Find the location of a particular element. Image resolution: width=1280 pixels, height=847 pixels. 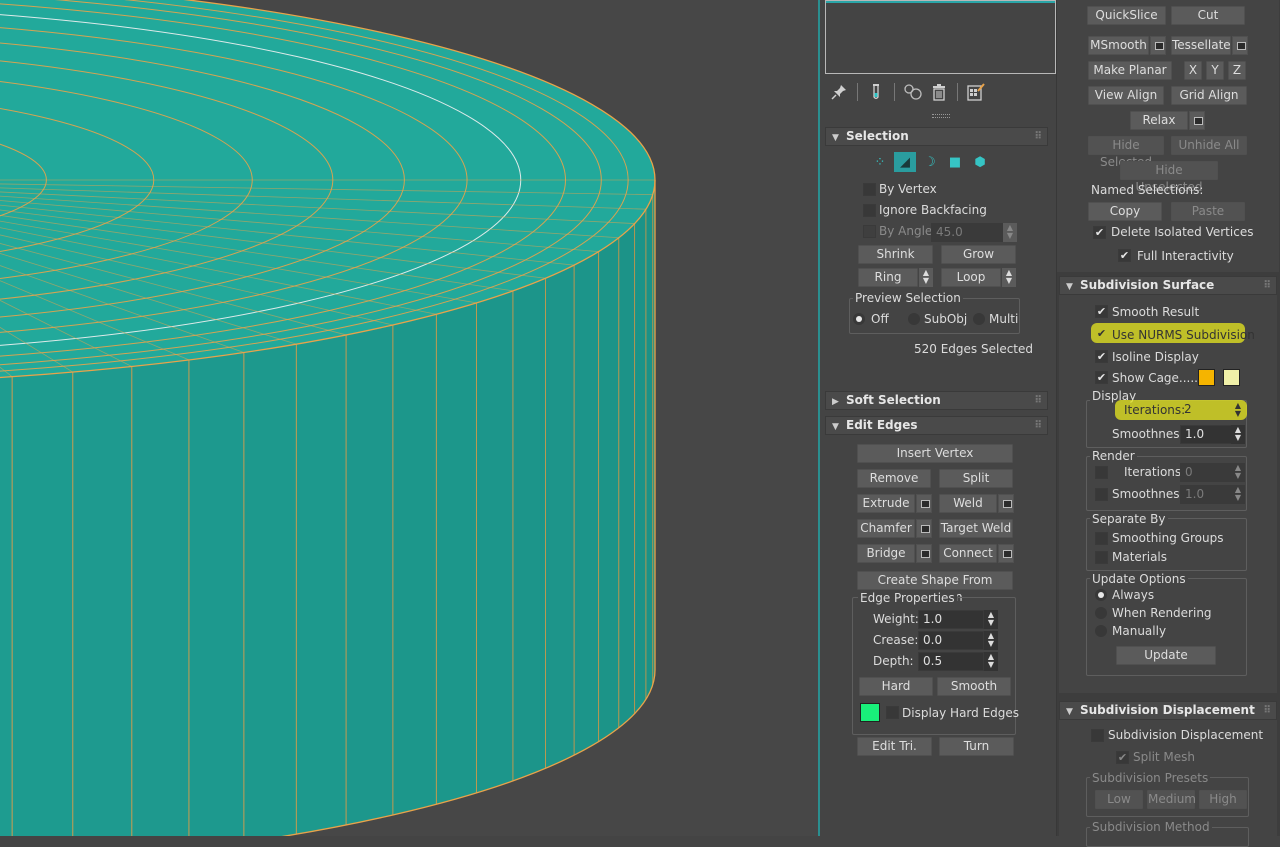

loop-spinner: ▲ ▼ is located at coordinates (1009, 277).